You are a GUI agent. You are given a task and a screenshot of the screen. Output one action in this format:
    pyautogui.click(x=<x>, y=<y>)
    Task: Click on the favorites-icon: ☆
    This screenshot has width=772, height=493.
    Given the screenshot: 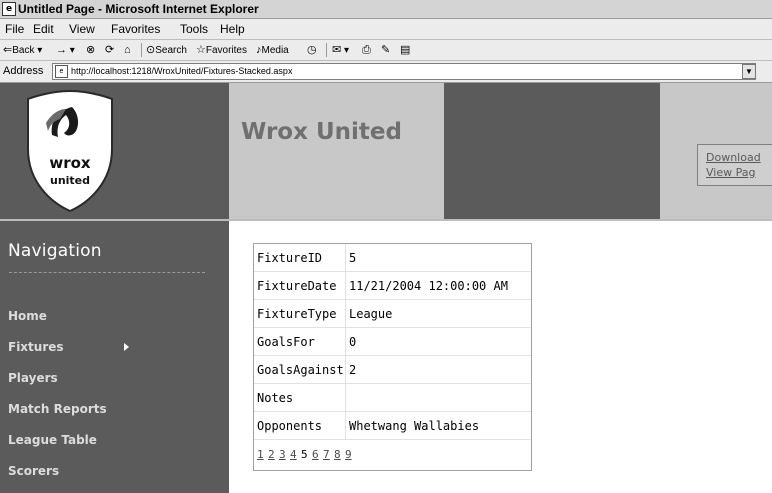 What is the action you would take?
    pyautogui.click(x=201, y=50)
    